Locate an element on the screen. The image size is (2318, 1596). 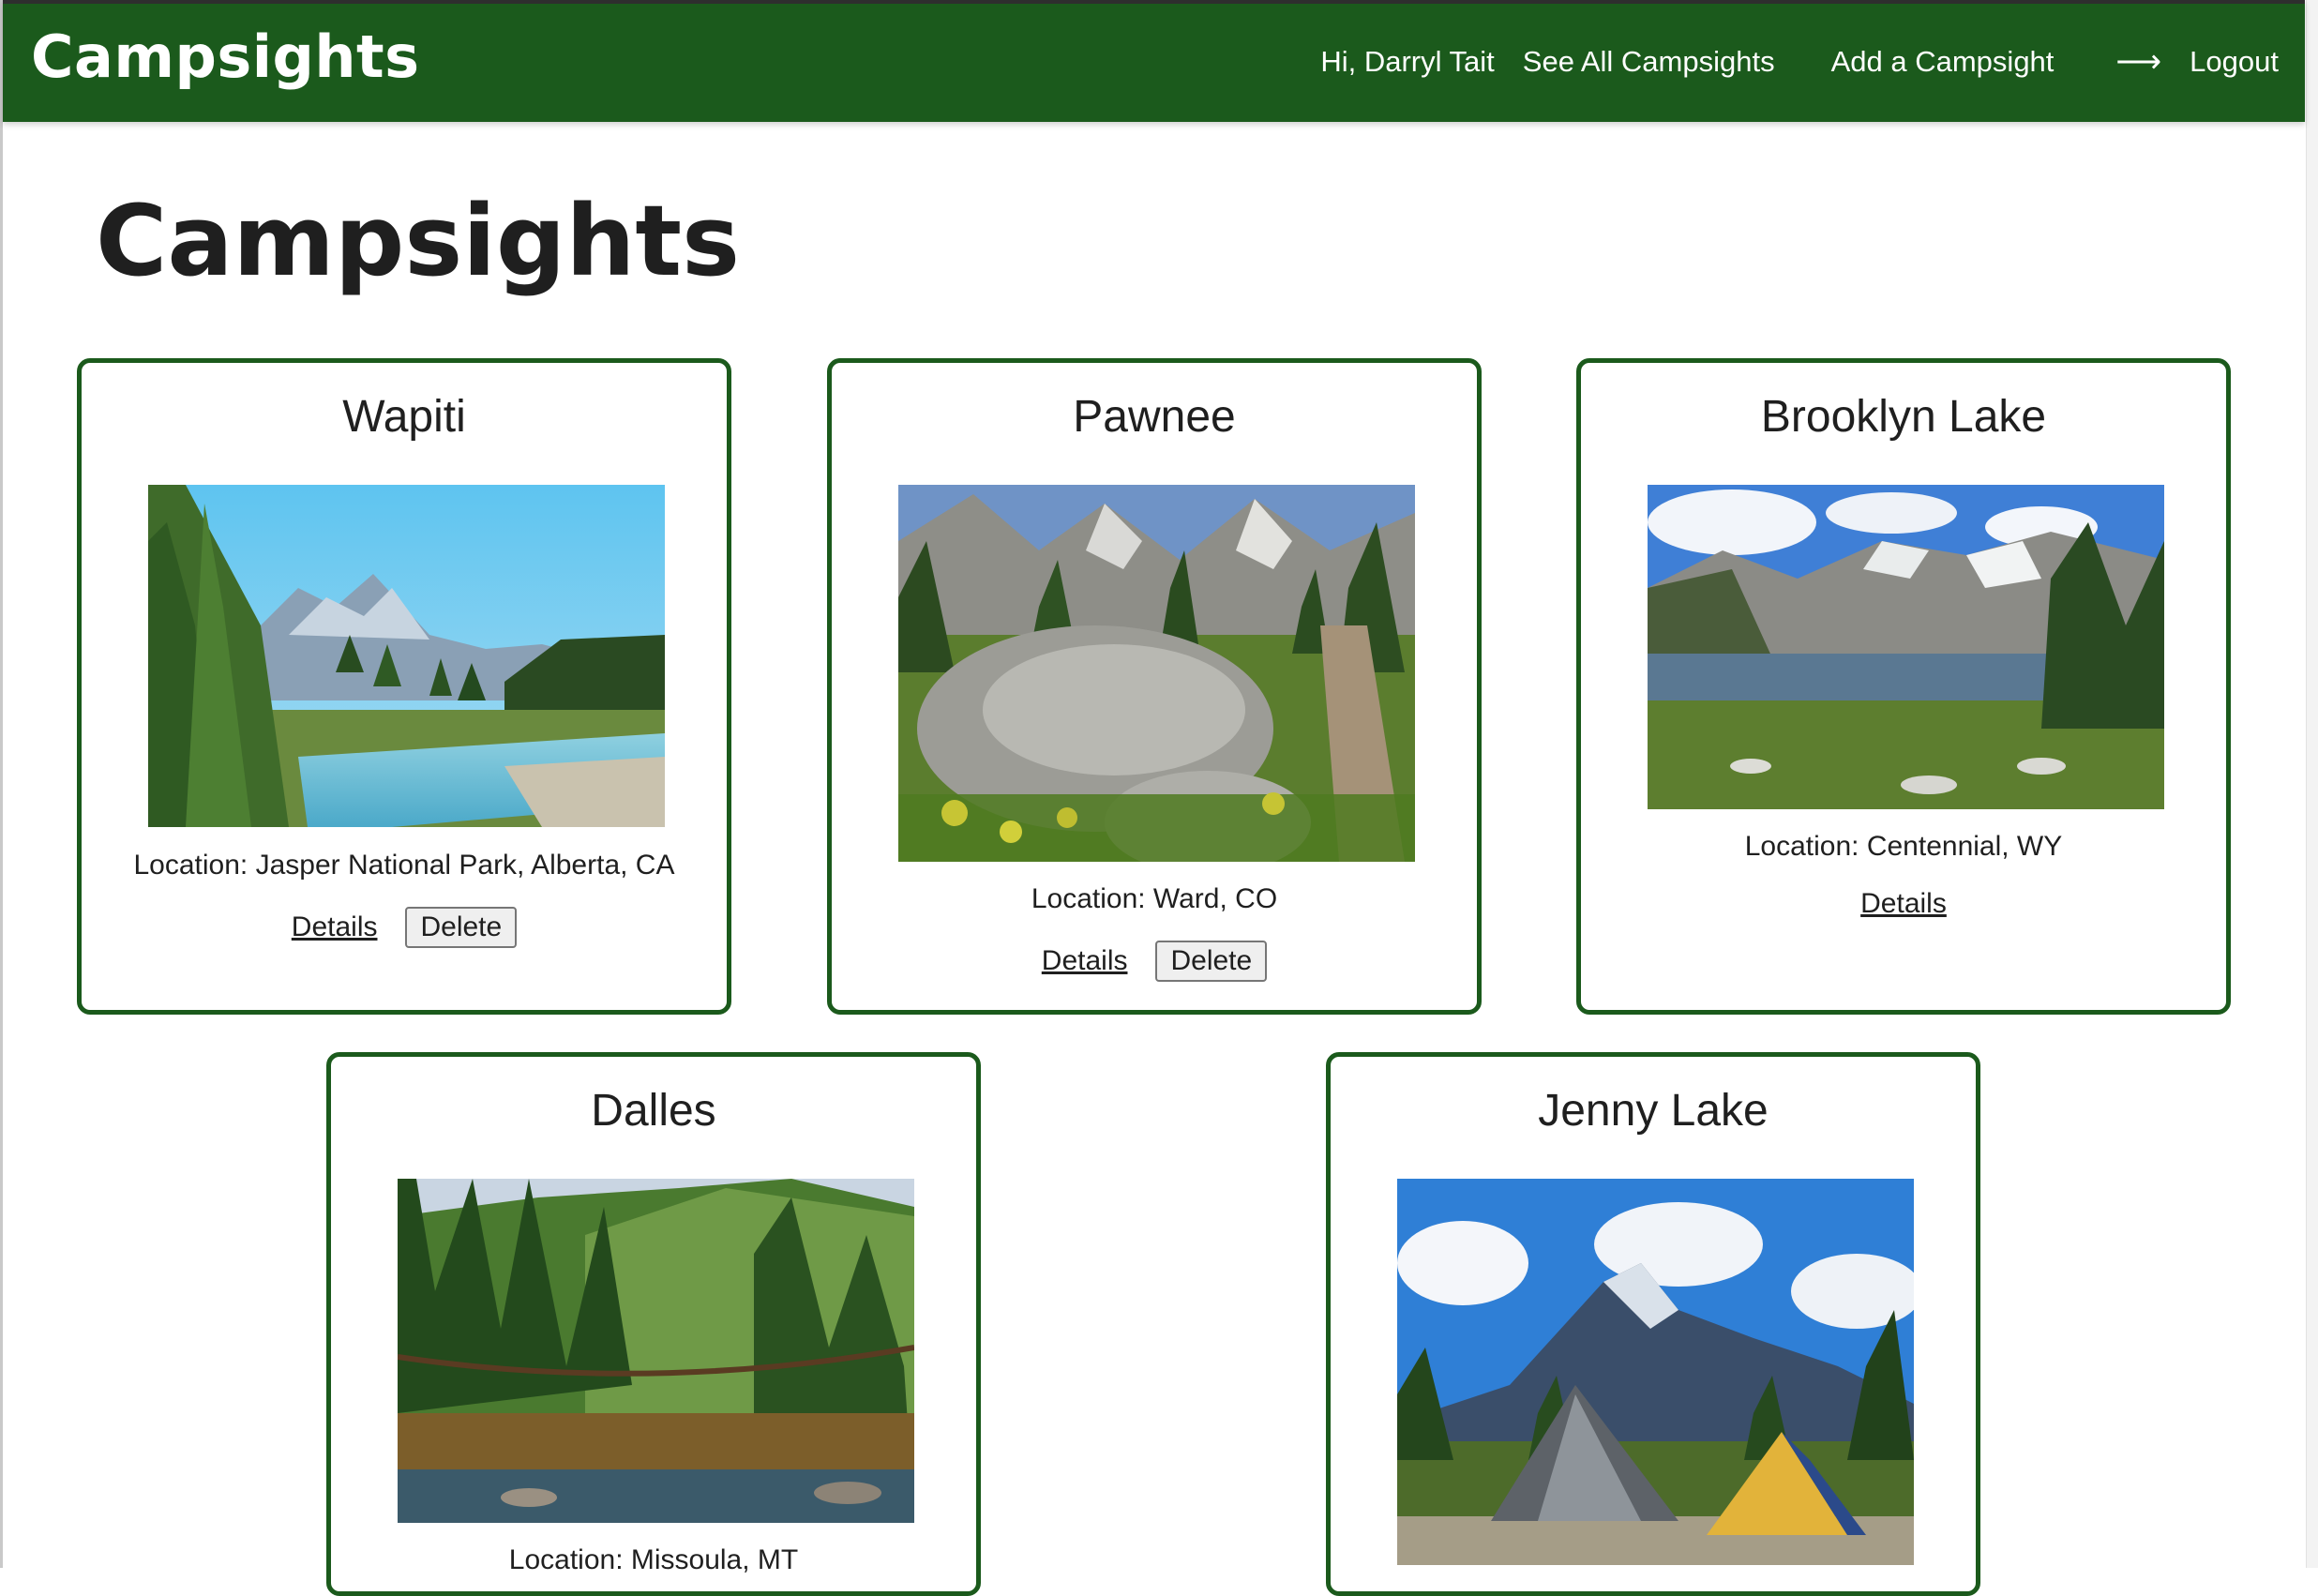
card-title: Brooklyn Lake is located at coordinates (1903, 417).